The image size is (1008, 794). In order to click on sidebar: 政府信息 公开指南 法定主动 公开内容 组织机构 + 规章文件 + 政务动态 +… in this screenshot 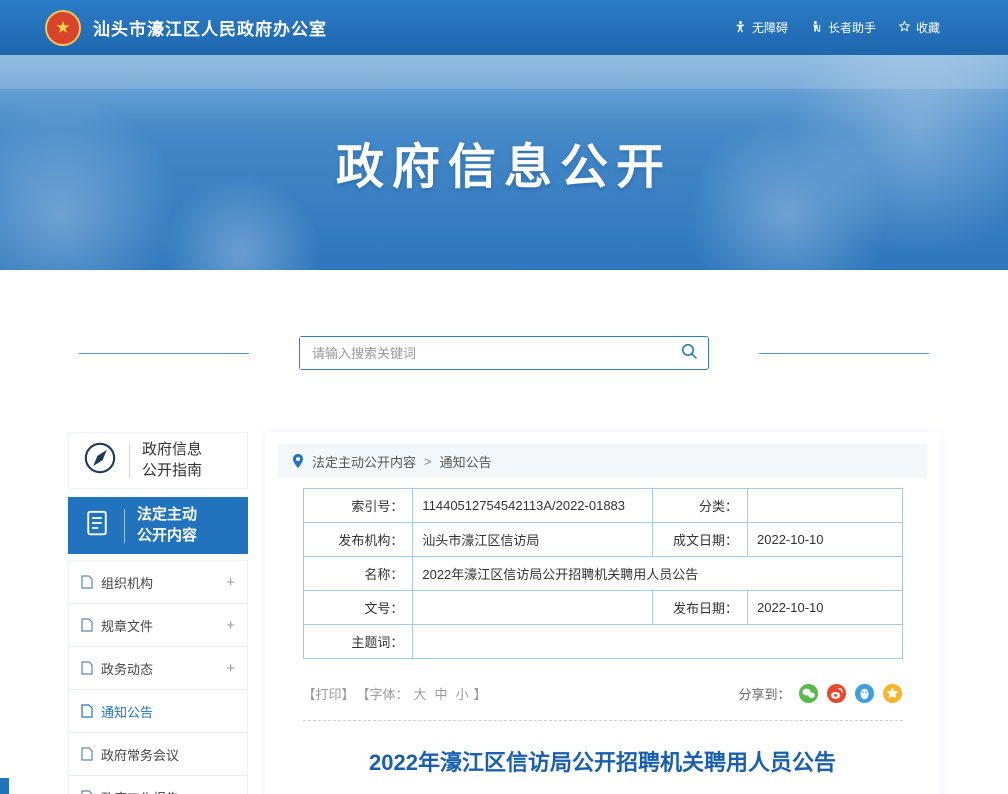, I will do `click(158, 613)`.